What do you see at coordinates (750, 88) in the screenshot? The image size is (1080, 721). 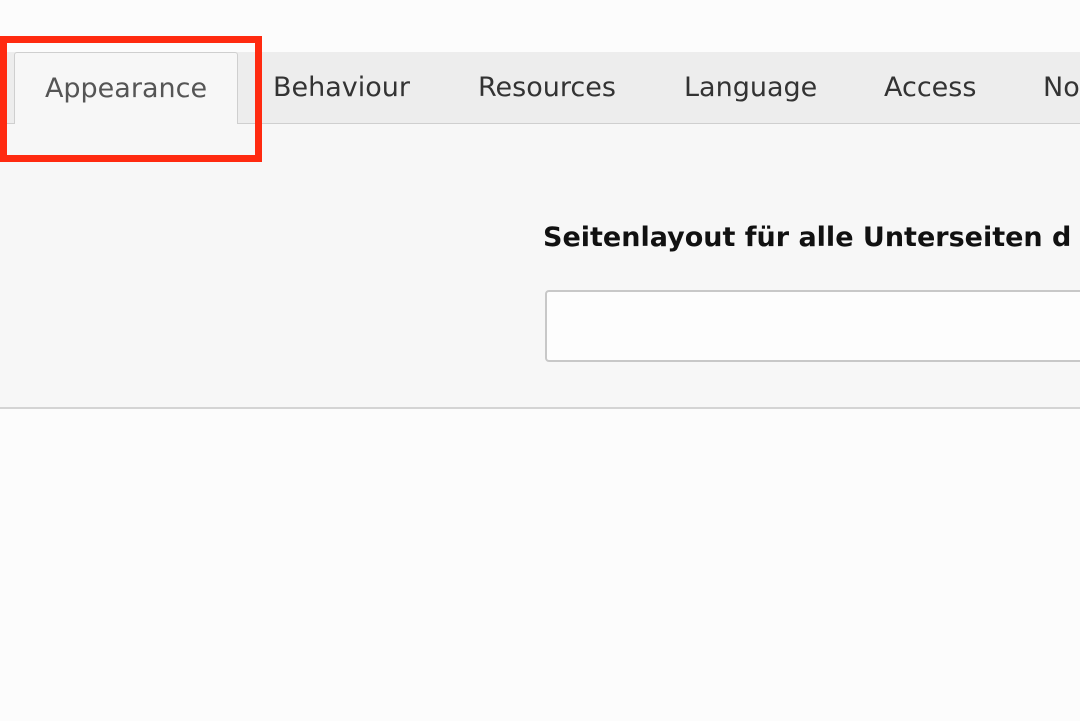 I see `tab-language: Language` at bounding box center [750, 88].